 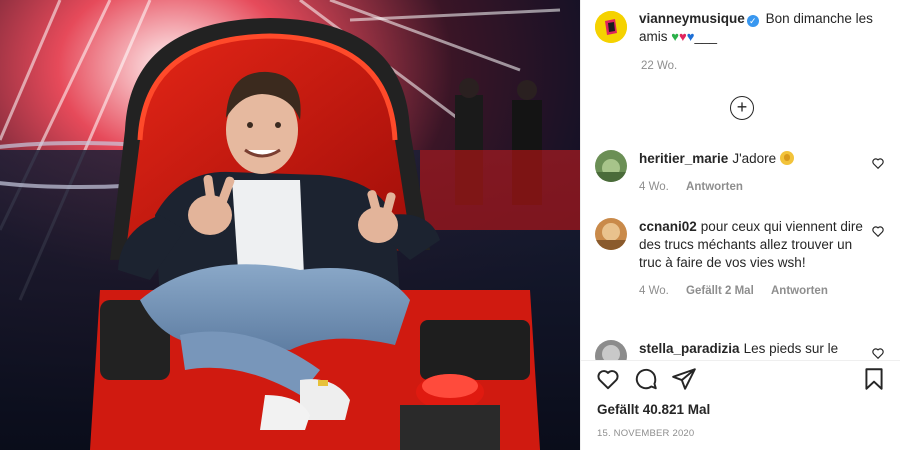 What do you see at coordinates (754, 158) in the screenshot?
I see `comment-text: J'adore` at bounding box center [754, 158].